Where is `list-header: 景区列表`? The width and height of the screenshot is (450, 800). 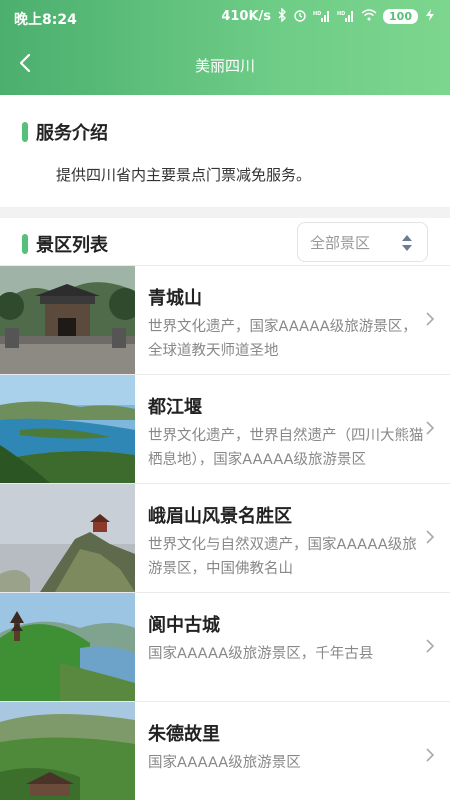 list-header: 景区列表 is located at coordinates (65, 244).